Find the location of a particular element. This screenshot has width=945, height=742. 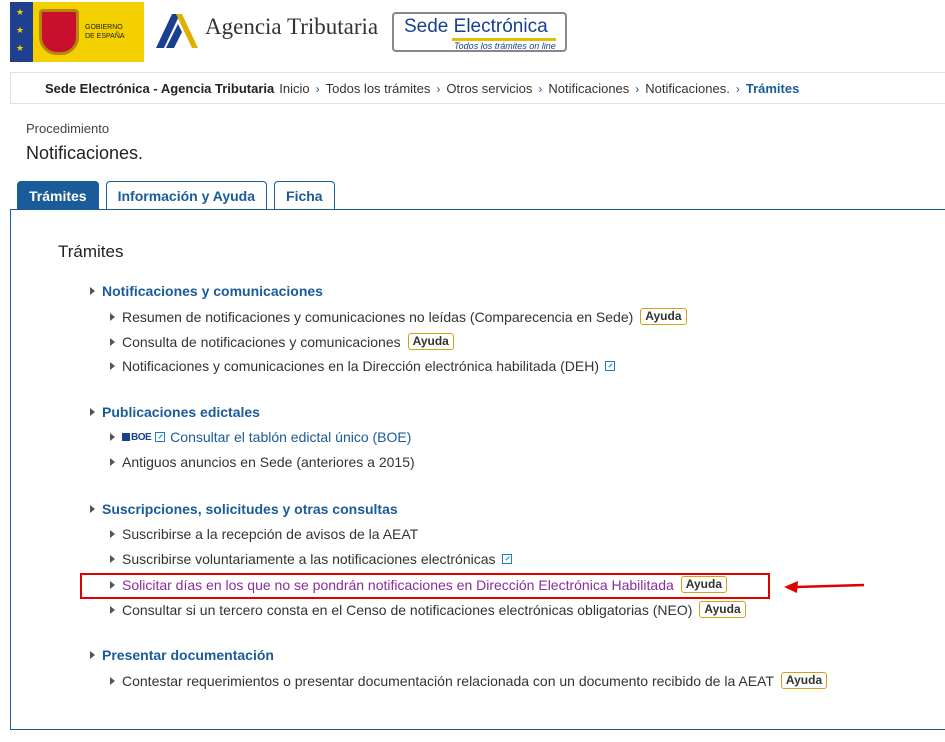

panel-title: Trámites is located at coordinates (91, 251).